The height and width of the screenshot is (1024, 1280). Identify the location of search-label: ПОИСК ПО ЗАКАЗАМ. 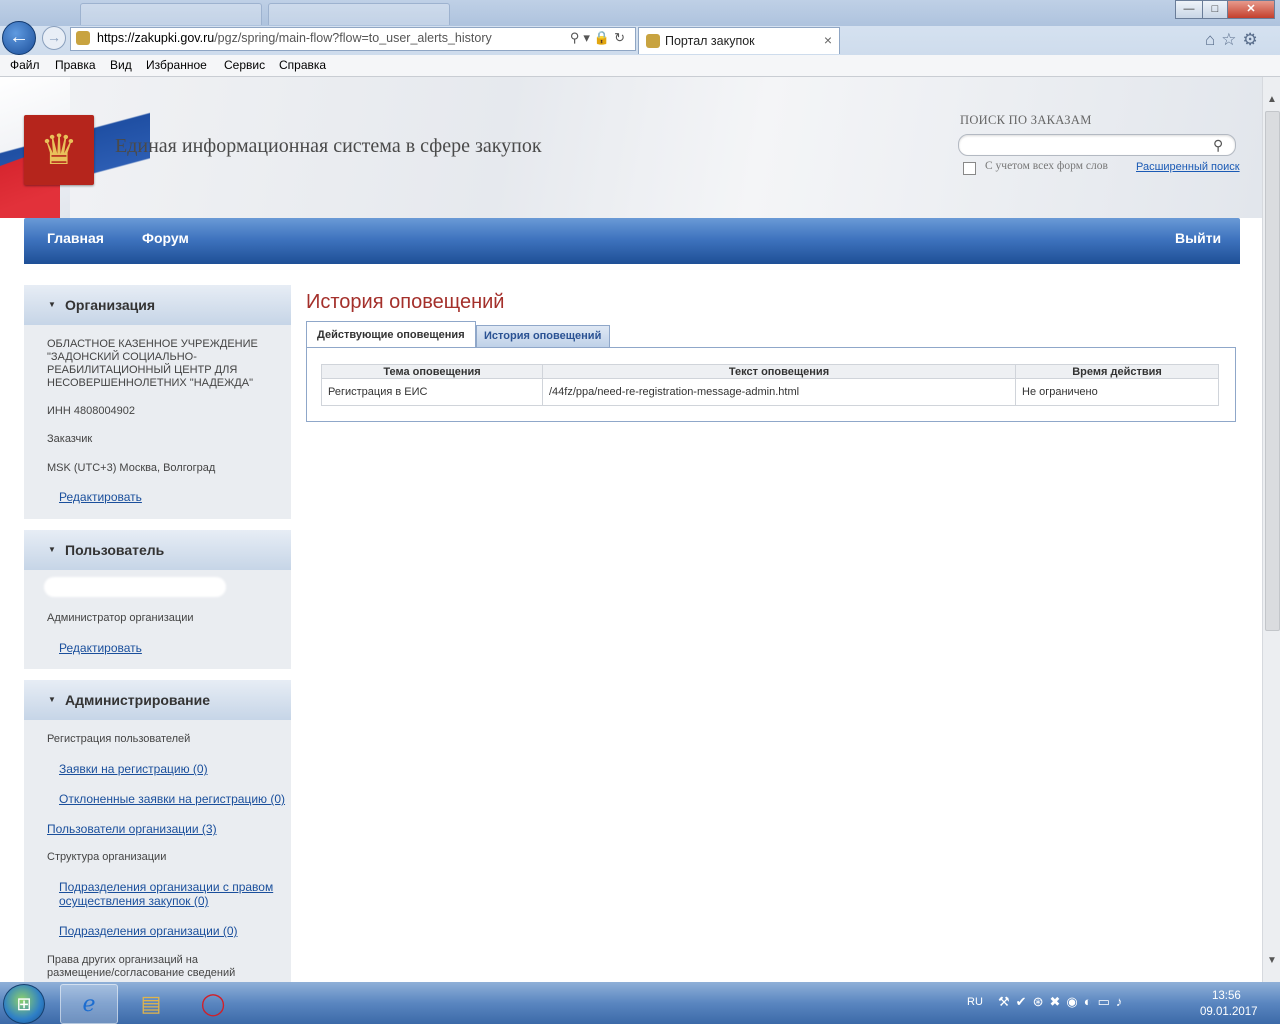
(1026, 120).